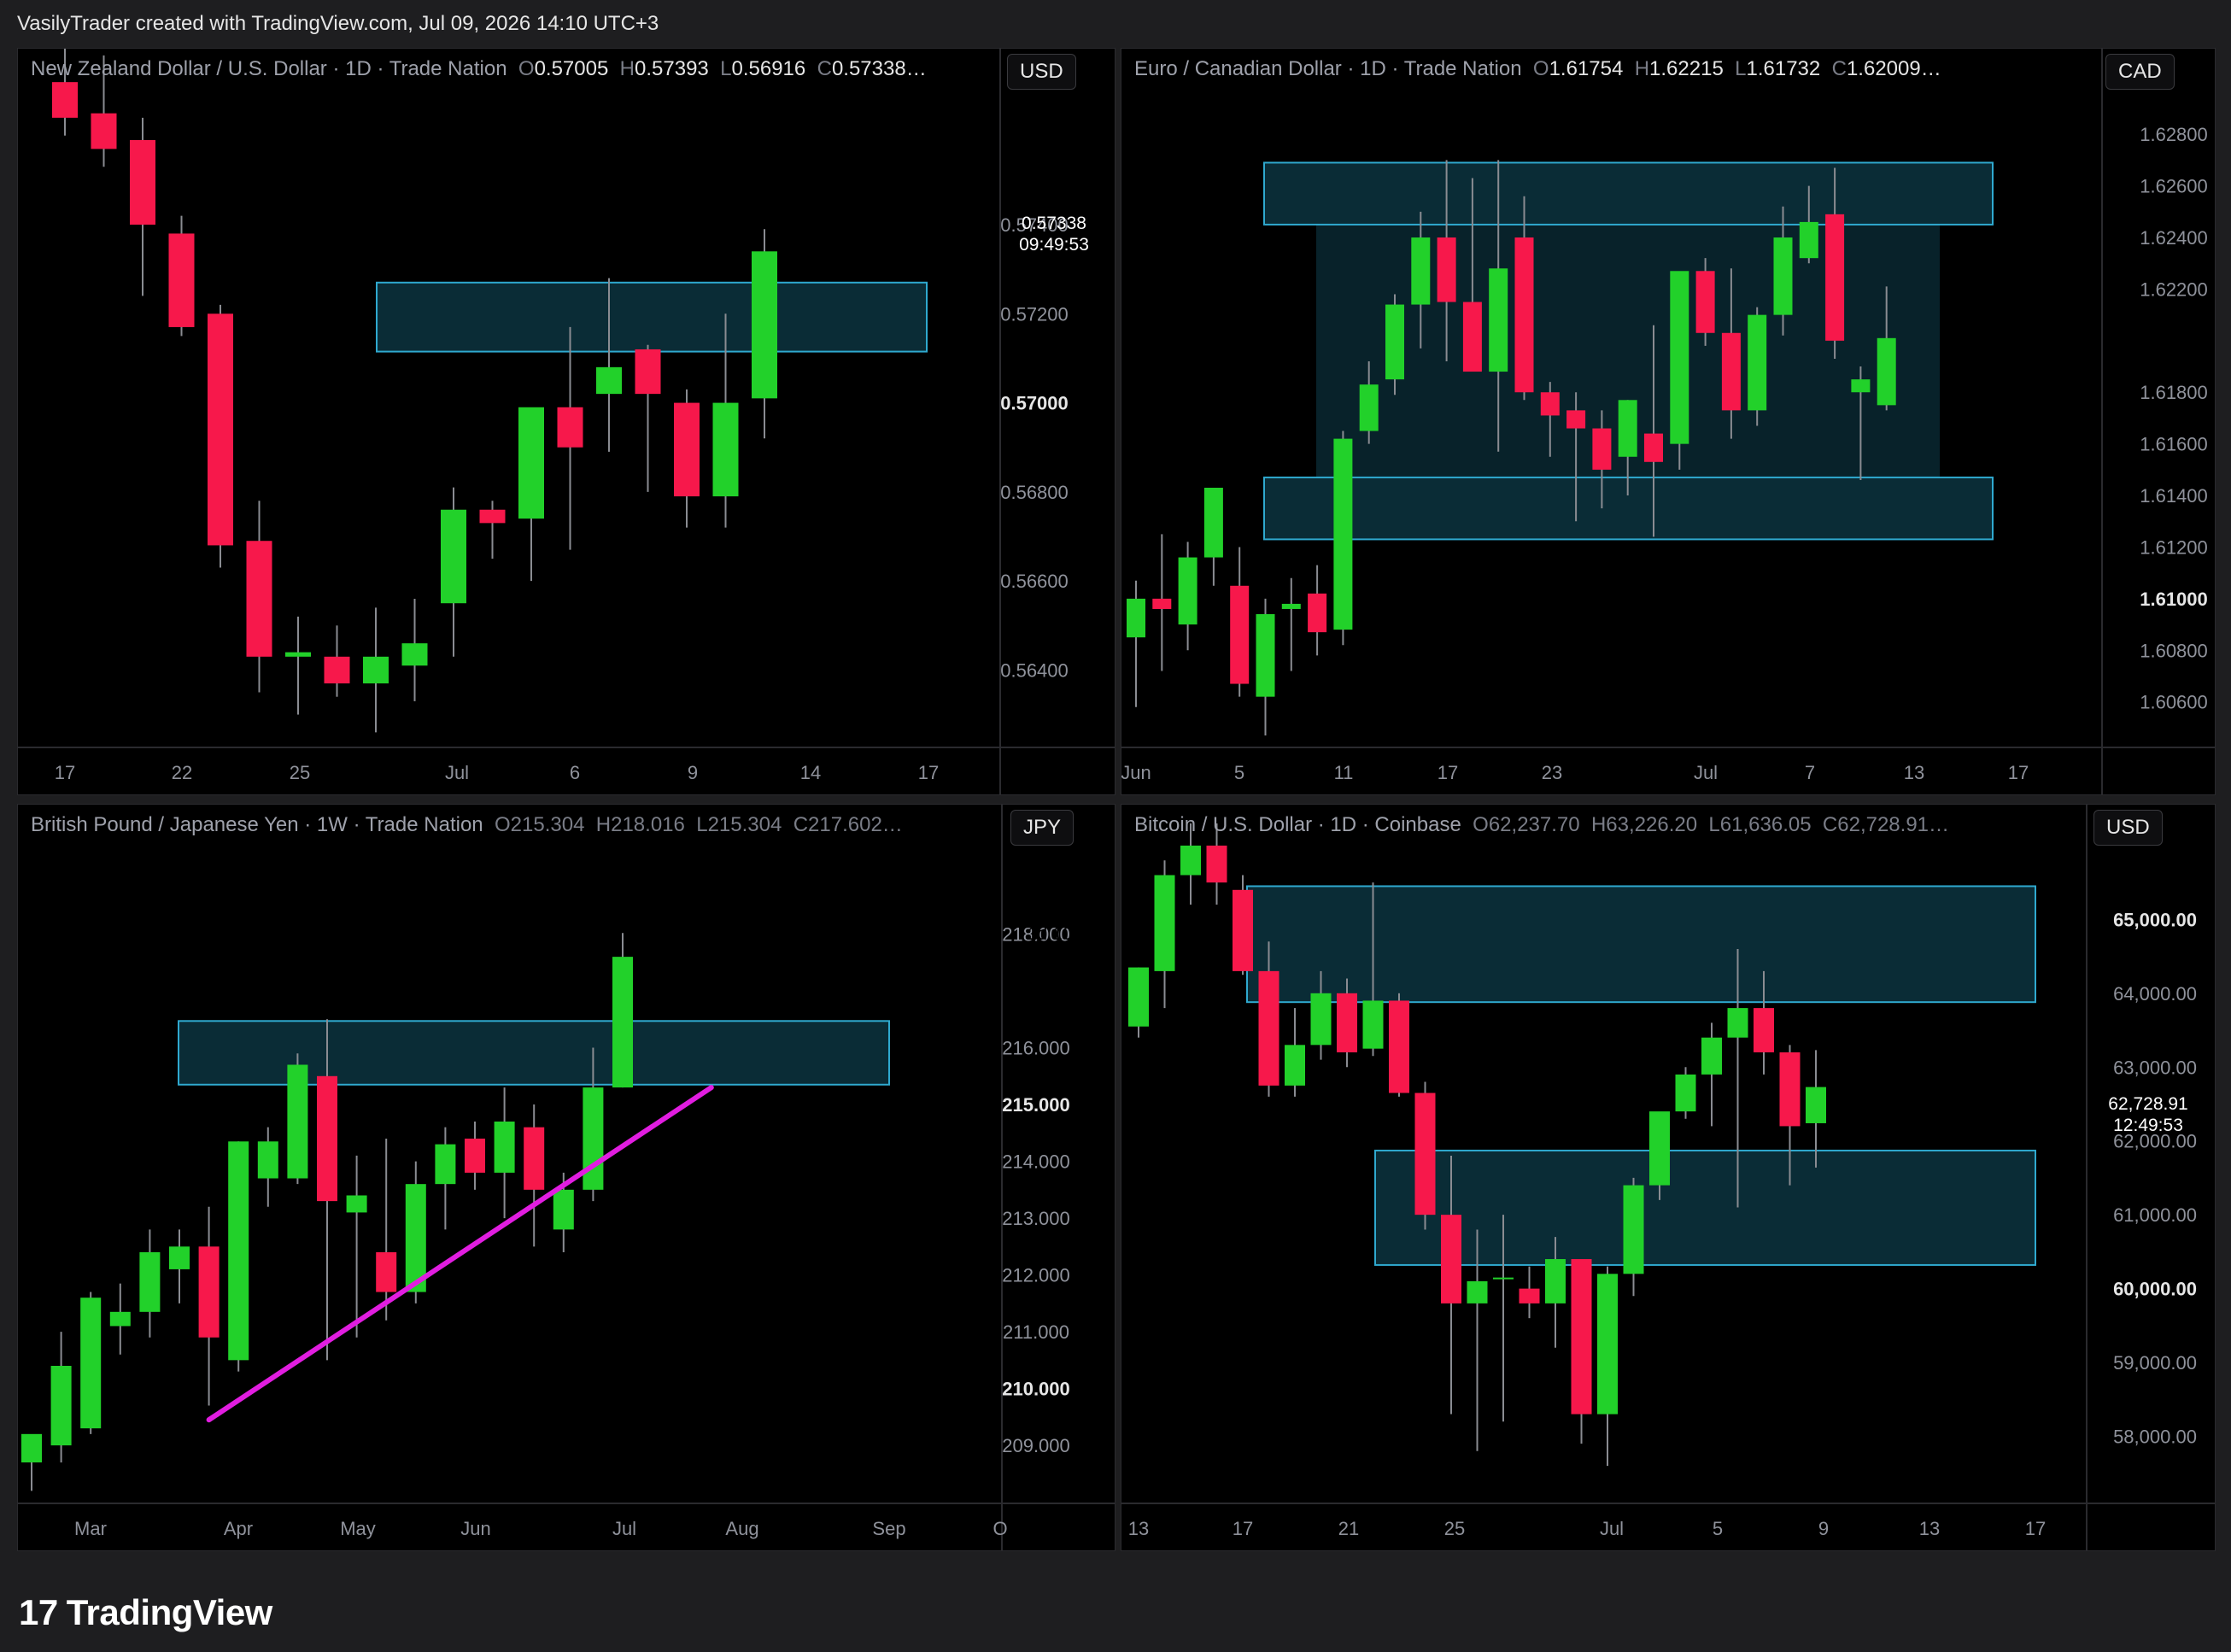 Image resolution: width=2231 pixels, height=1652 pixels. What do you see at coordinates (1042, 828) in the screenshot?
I see `currency-selector: JPY` at bounding box center [1042, 828].